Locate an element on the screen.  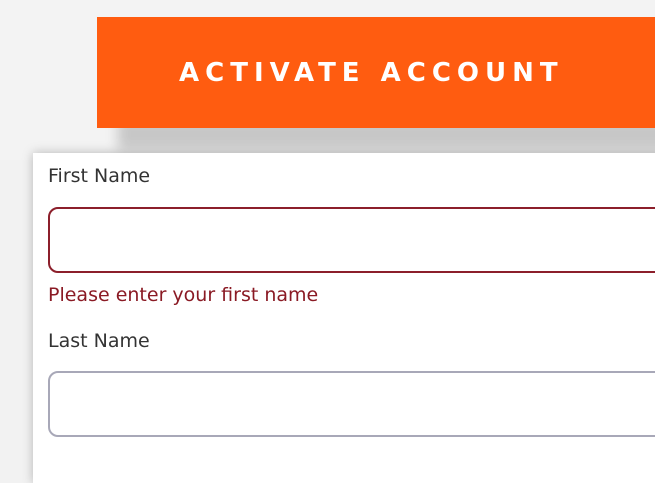
page-title: ACTIVATE ACCOUNT is located at coordinates (371, 72).